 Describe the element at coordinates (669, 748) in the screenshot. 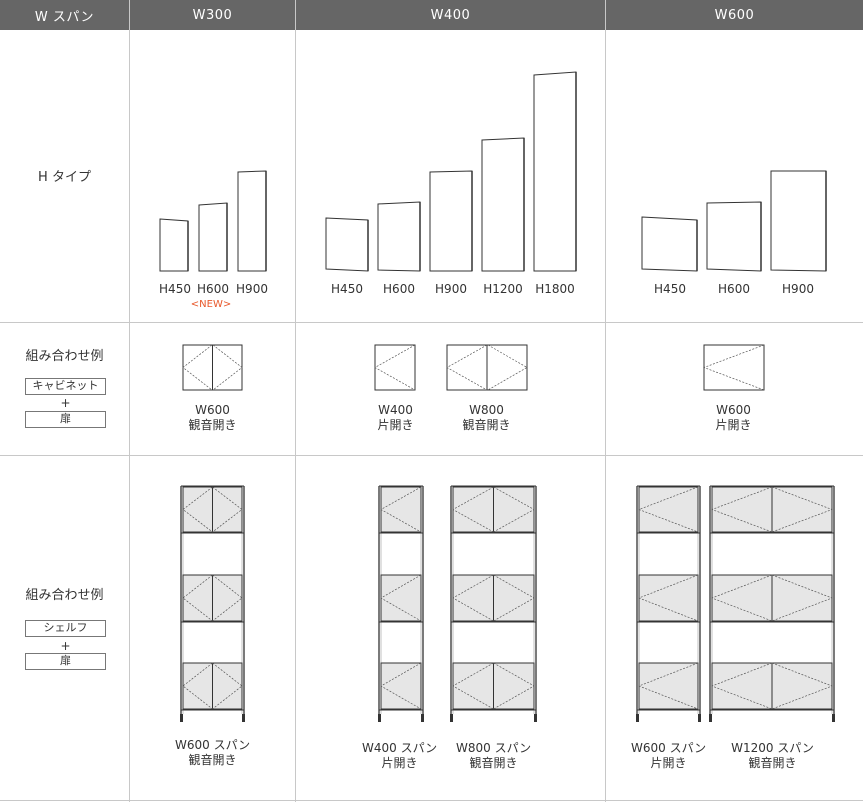

I see `shelf-w600a-size: W600 スパン` at that location.